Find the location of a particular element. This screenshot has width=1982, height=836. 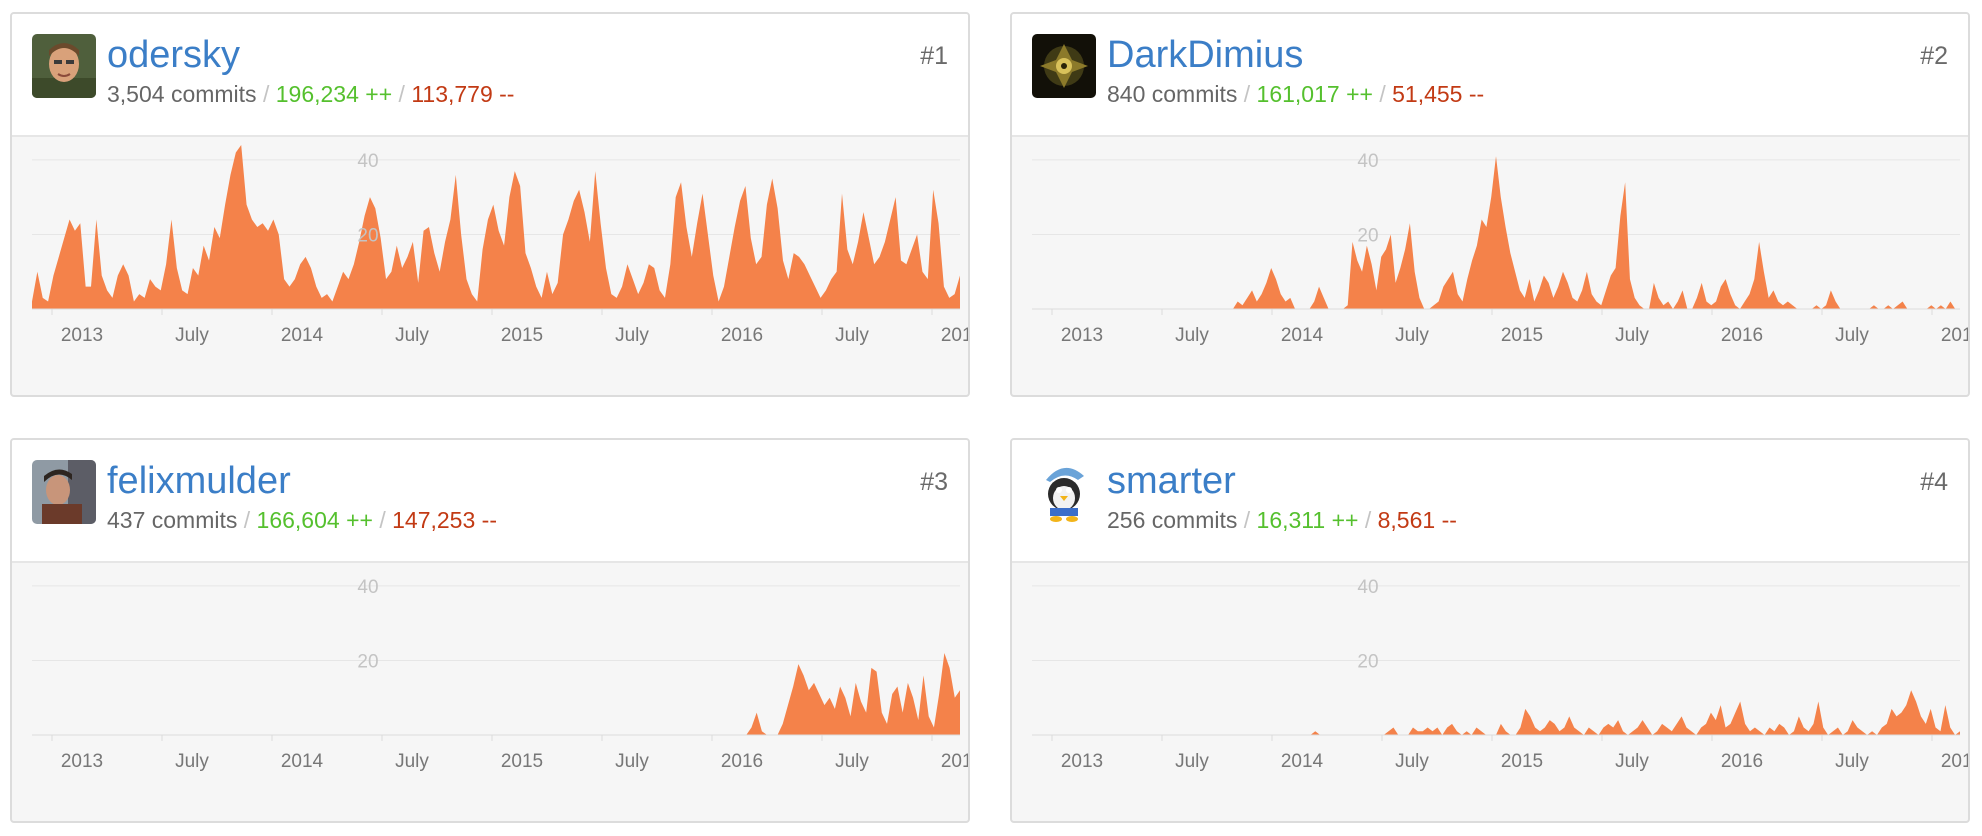

avatar-fractal-icon is located at coordinates (1064, 66).